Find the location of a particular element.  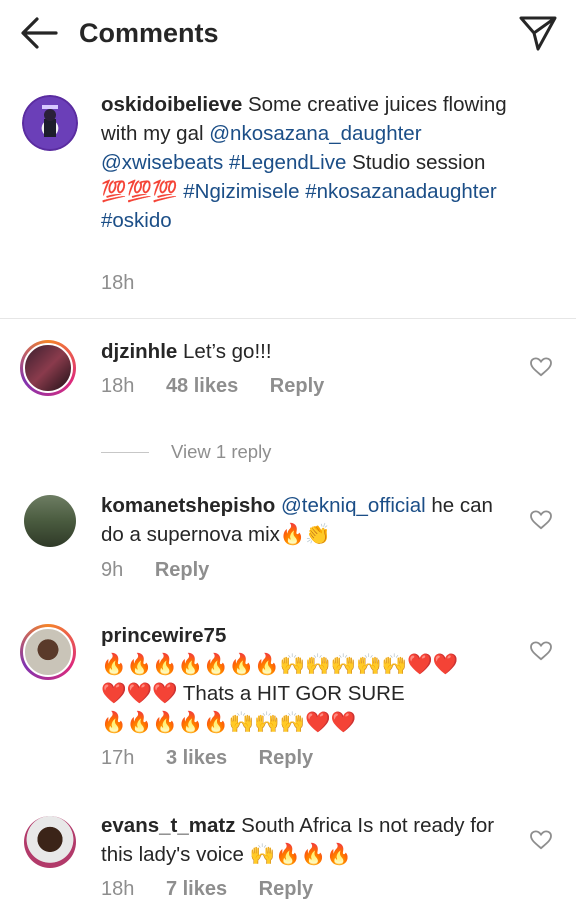

caption-username: oskidoibelieve is located at coordinates (171, 104).